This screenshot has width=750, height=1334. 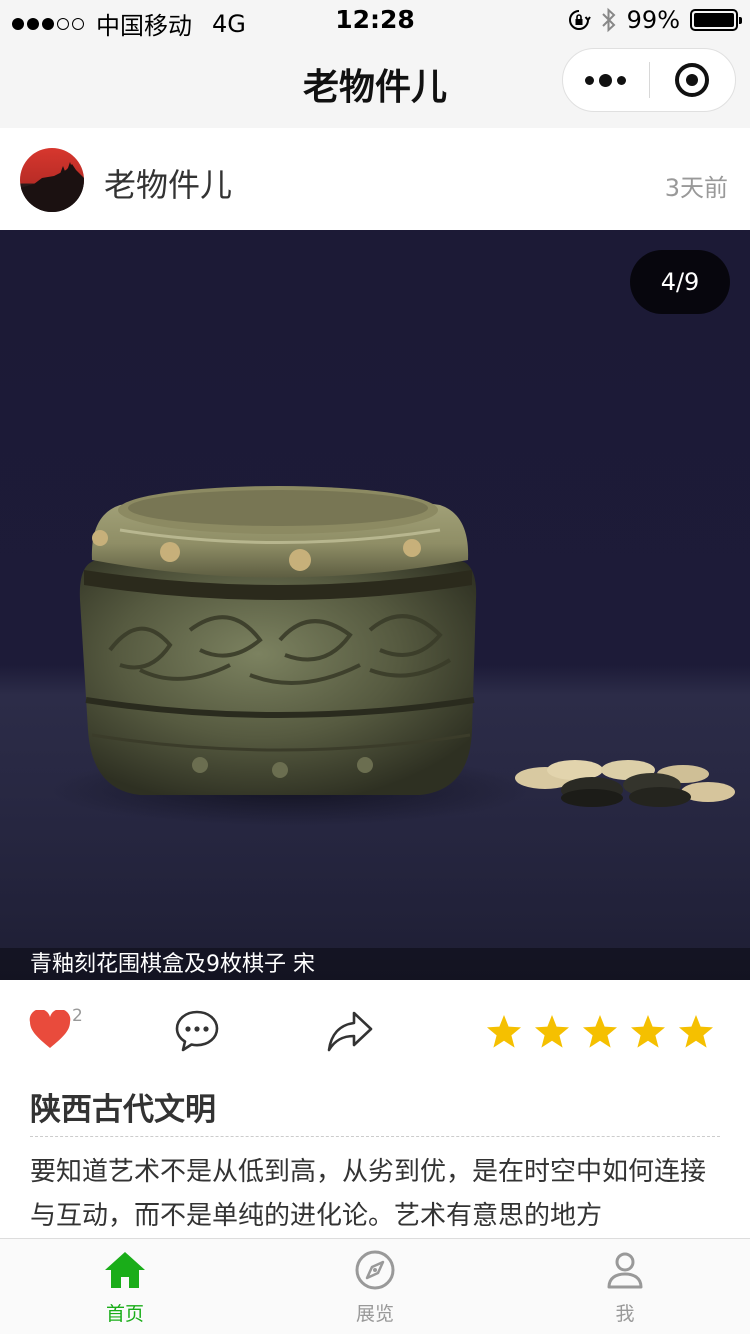 What do you see at coordinates (375, 84) in the screenshot?
I see `nav-bar: 老物件儿` at bounding box center [375, 84].